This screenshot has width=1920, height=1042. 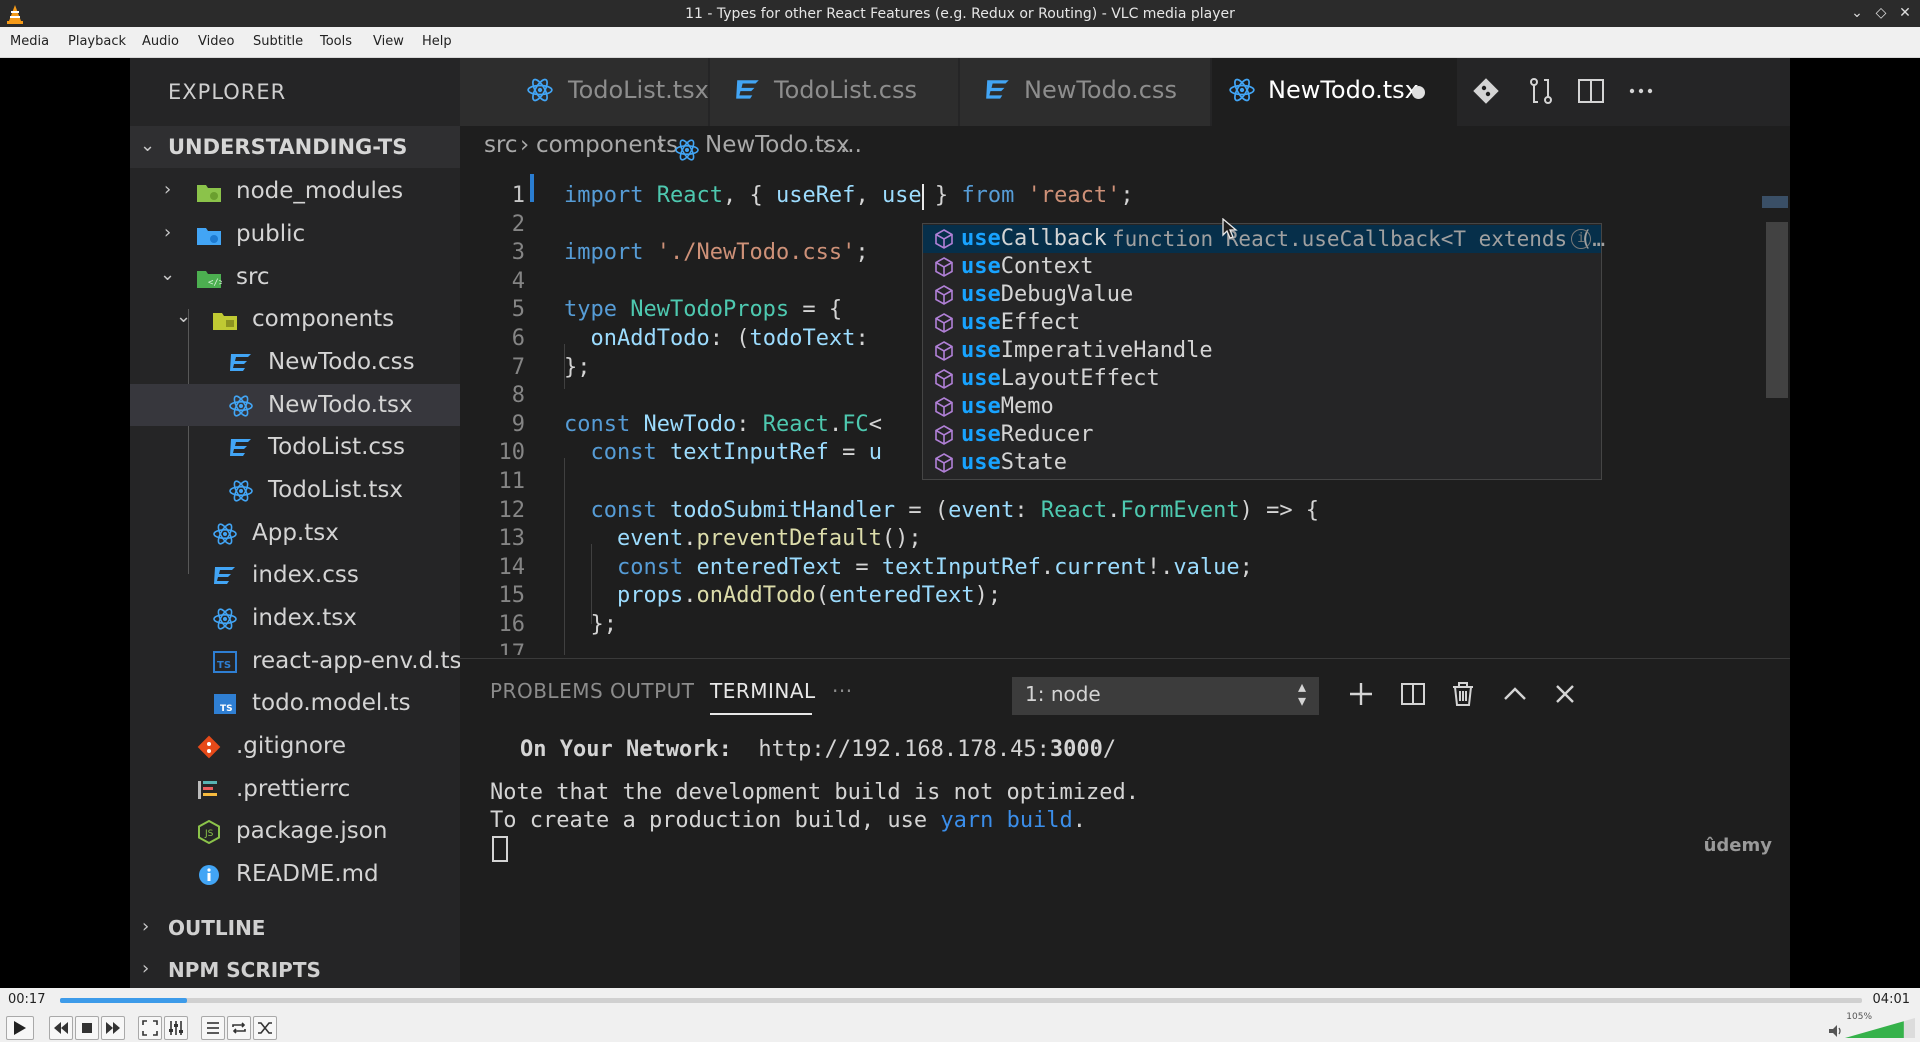 I want to click on play-button, so click(x=20, y=1028).